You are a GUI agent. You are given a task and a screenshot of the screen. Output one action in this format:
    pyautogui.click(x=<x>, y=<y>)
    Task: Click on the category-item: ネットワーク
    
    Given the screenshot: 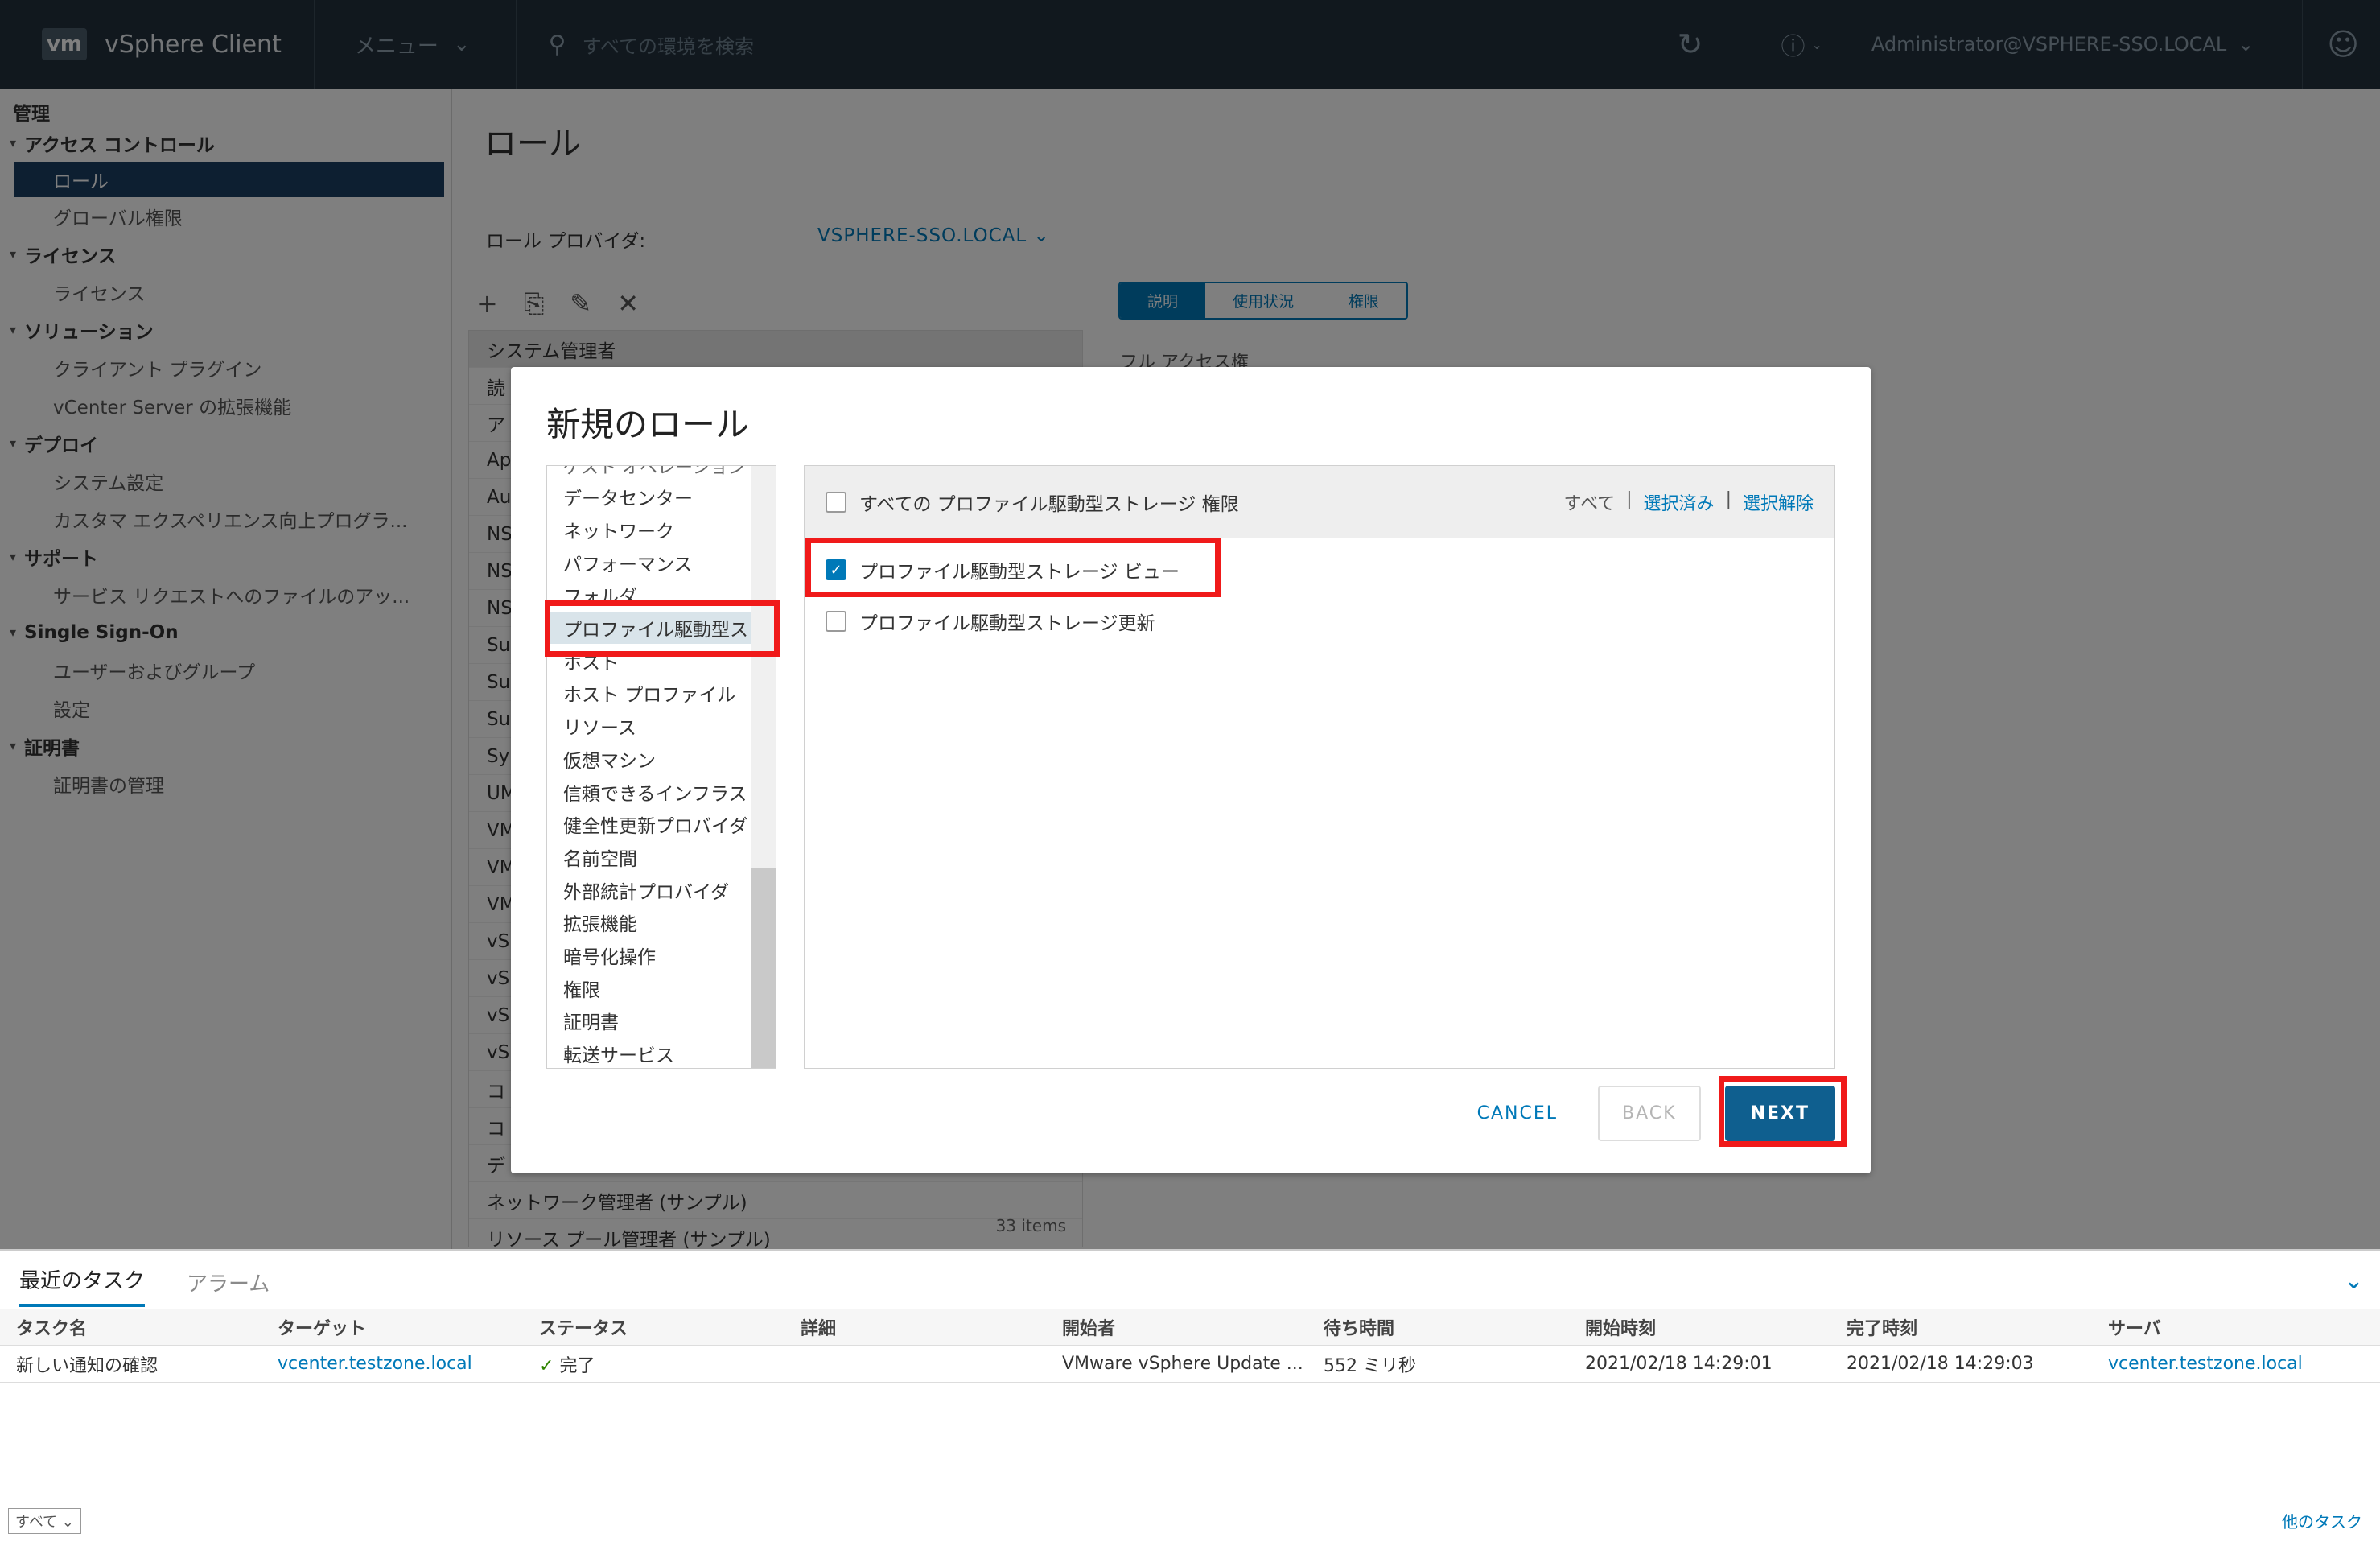 What is the action you would take?
    pyautogui.click(x=655, y=529)
    